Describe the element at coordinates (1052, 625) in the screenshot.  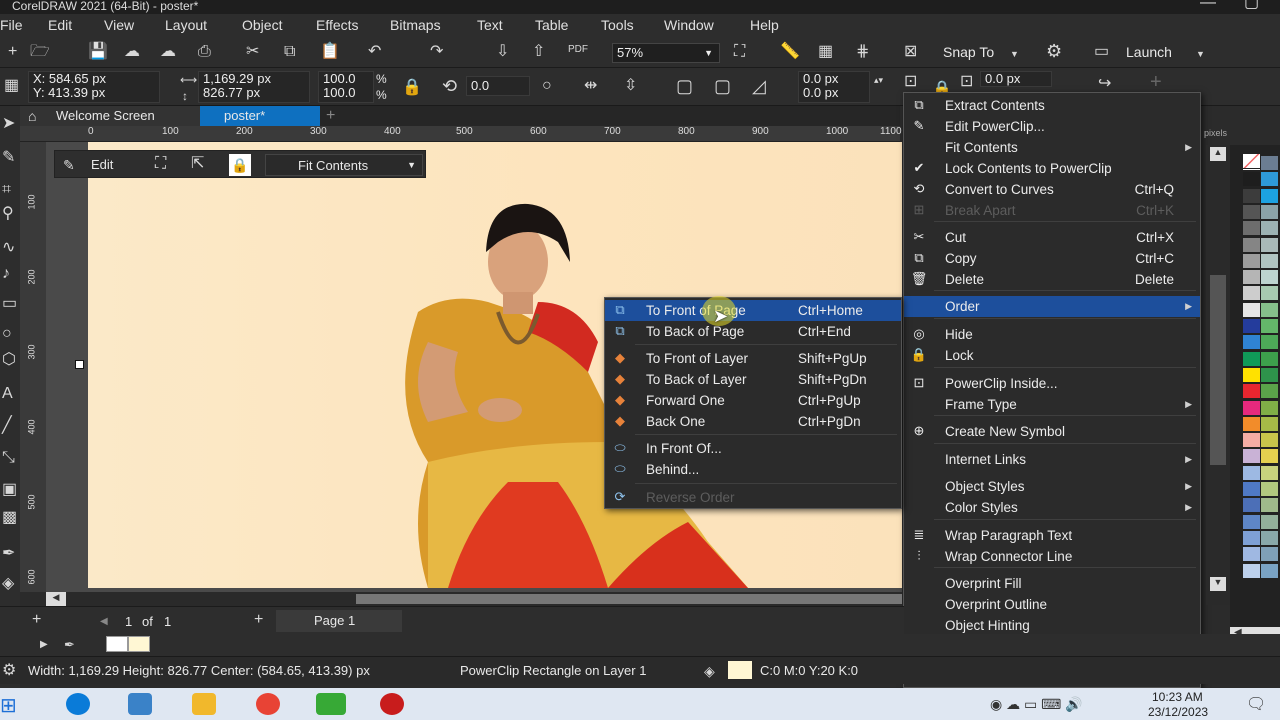
I see `context-menu-item: Object Hinting` at that location.